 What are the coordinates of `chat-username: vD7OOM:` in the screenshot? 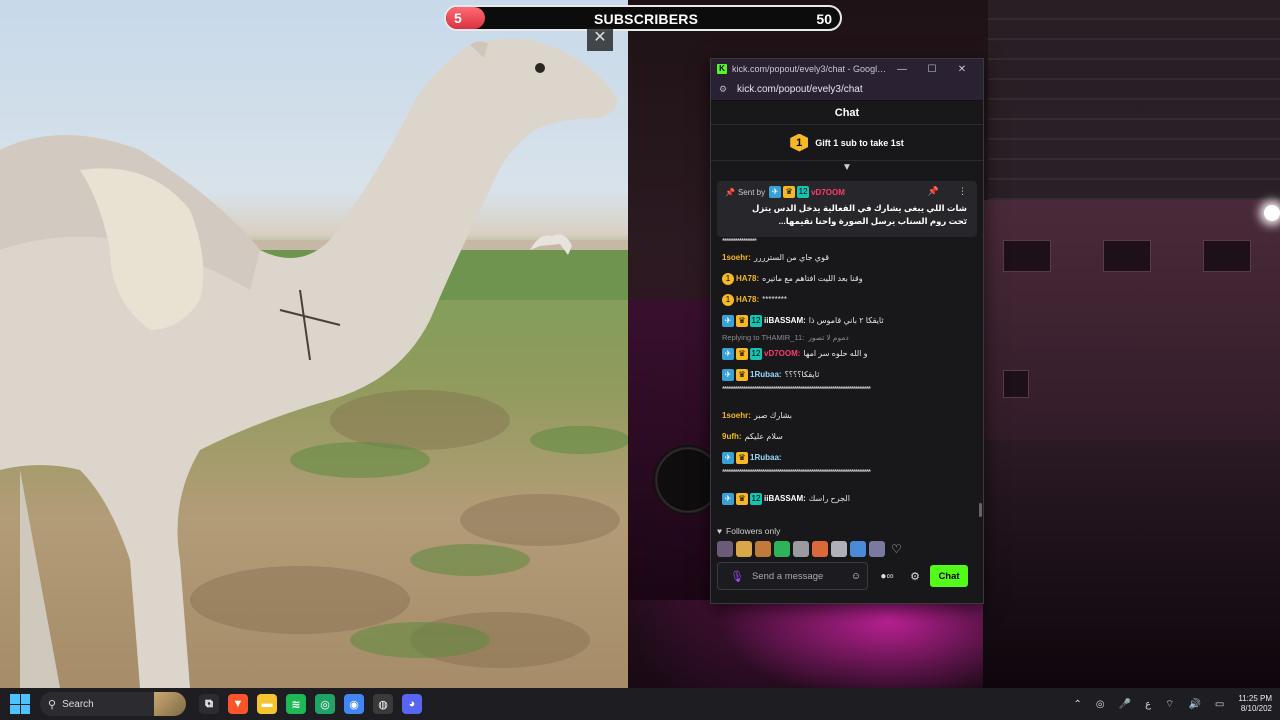 It's located at (782, 353).